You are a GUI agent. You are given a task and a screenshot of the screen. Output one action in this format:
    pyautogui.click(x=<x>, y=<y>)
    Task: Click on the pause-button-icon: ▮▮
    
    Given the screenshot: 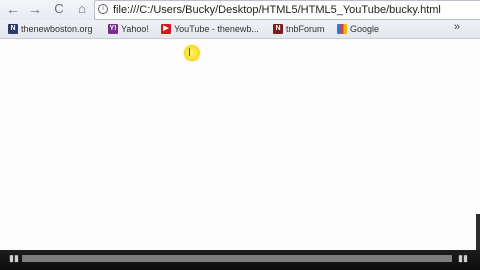 What is the action you would take?
    pyautogui.click(x=14, y=258)
    